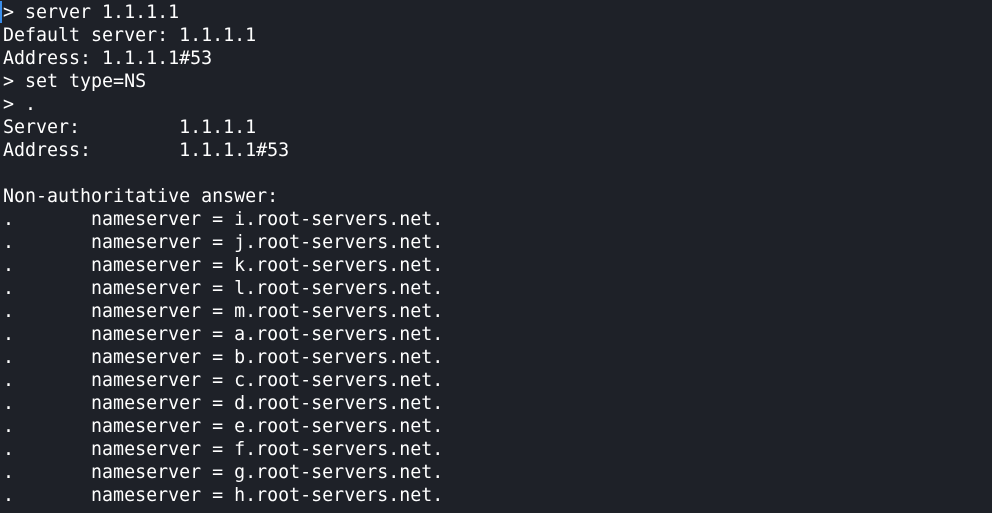  What do you see at coordinates (108, 58) in the screenshot?
I see `terminal-line-address: Address: 1.1.1.1#53` at bounding box center [108, 58].